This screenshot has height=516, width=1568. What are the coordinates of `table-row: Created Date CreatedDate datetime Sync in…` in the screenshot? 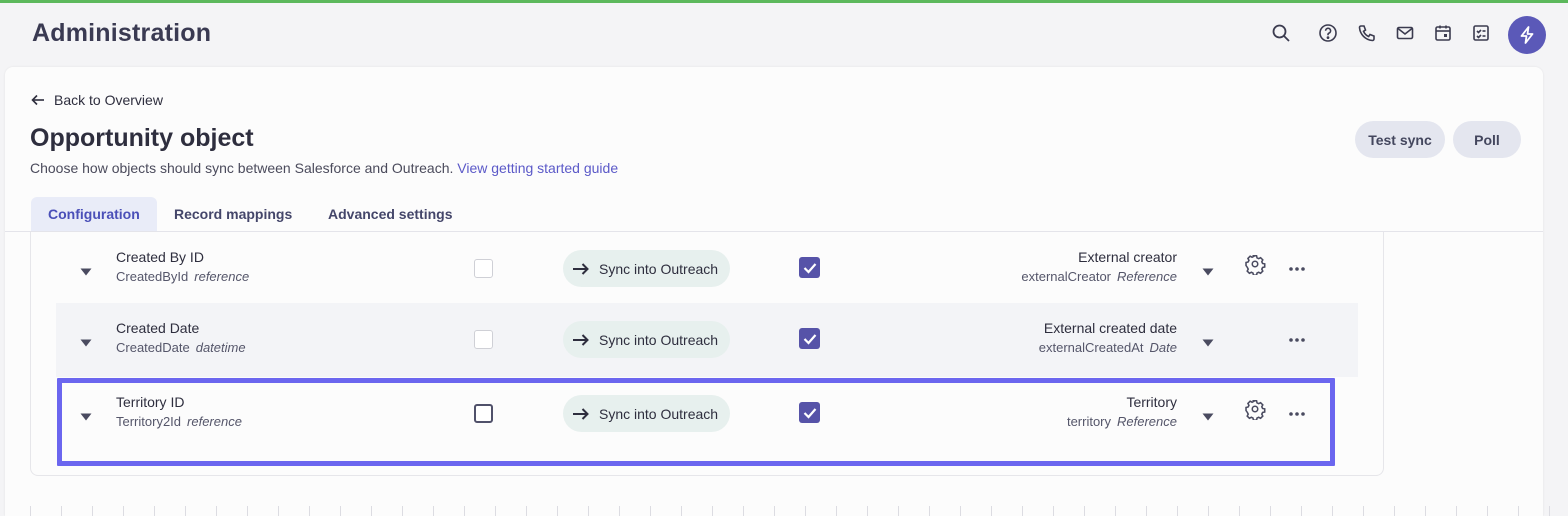 It's located at (707, 340).